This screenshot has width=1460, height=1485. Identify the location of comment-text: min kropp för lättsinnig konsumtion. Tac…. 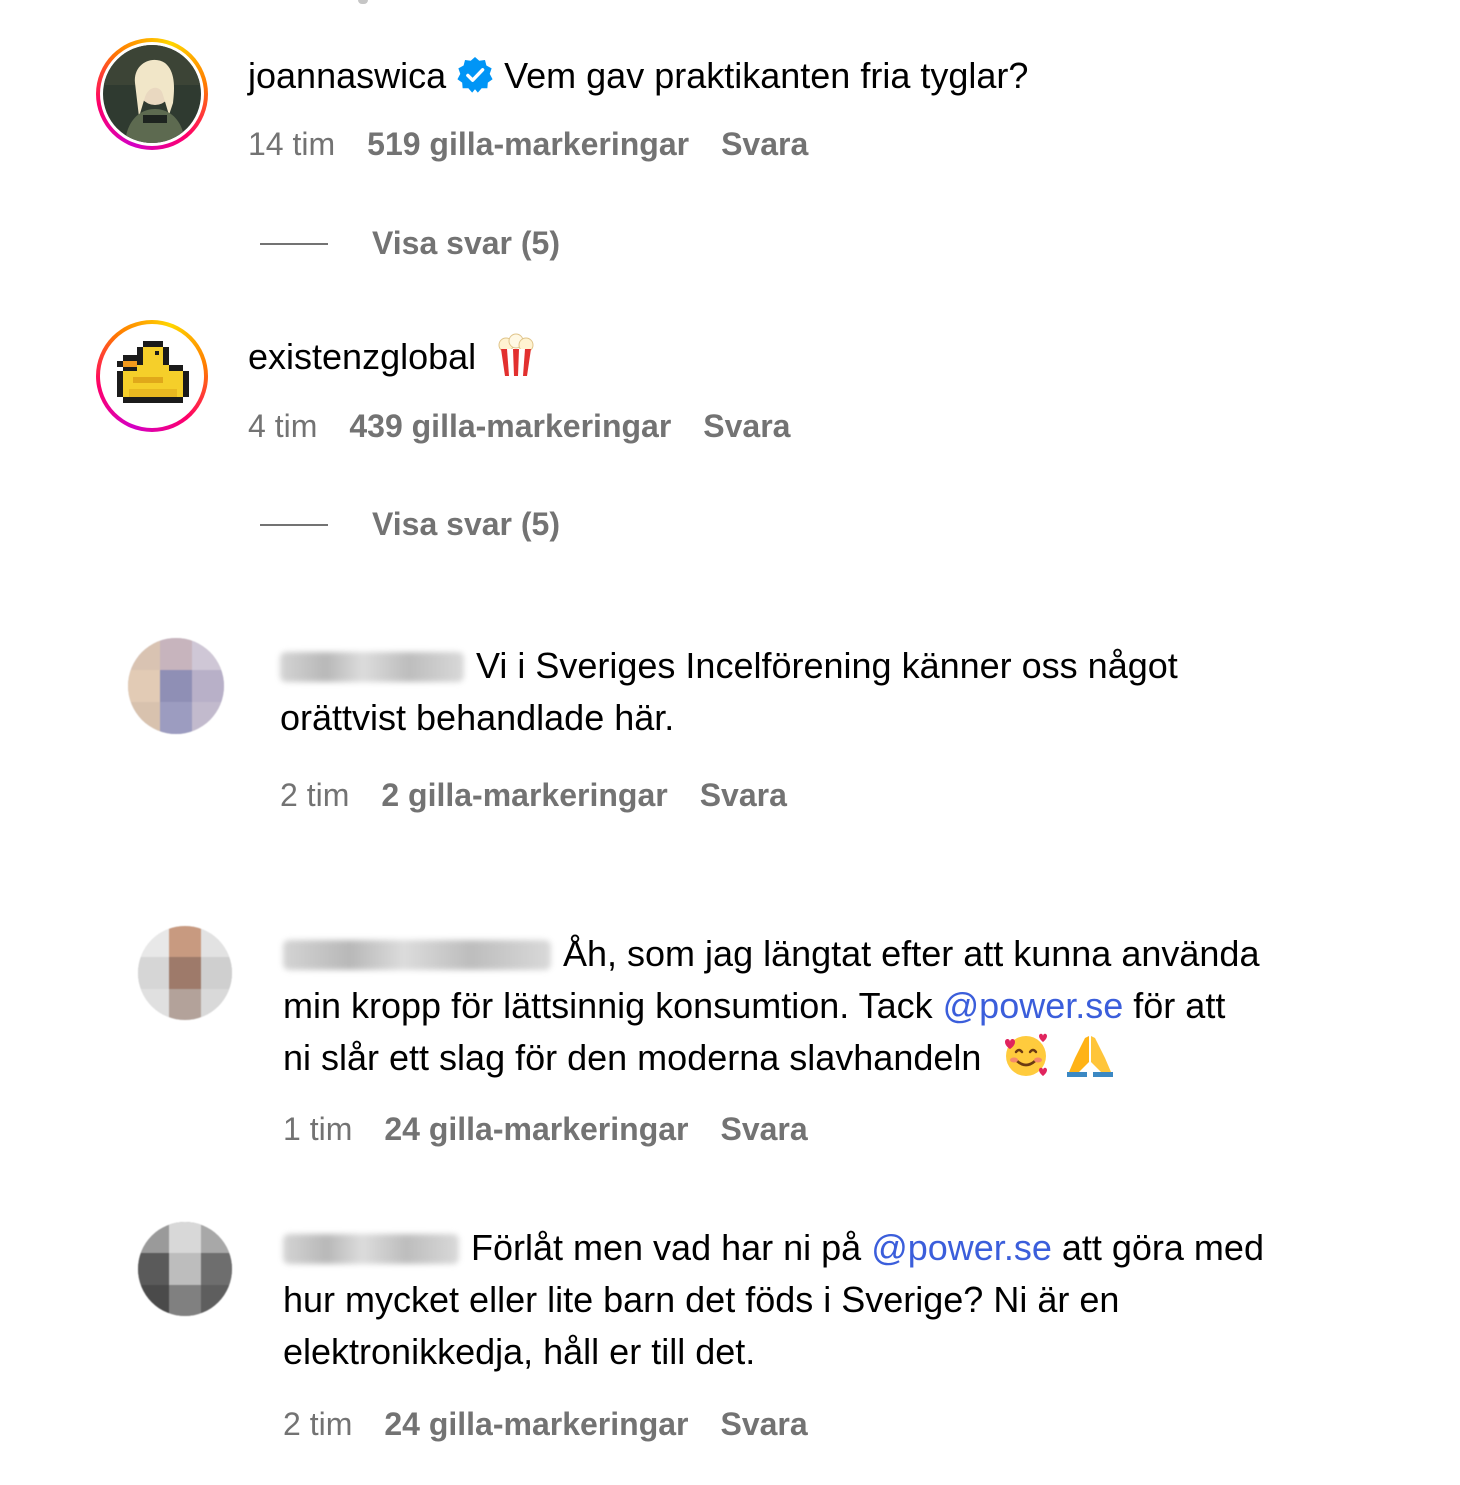
(613, 1005).